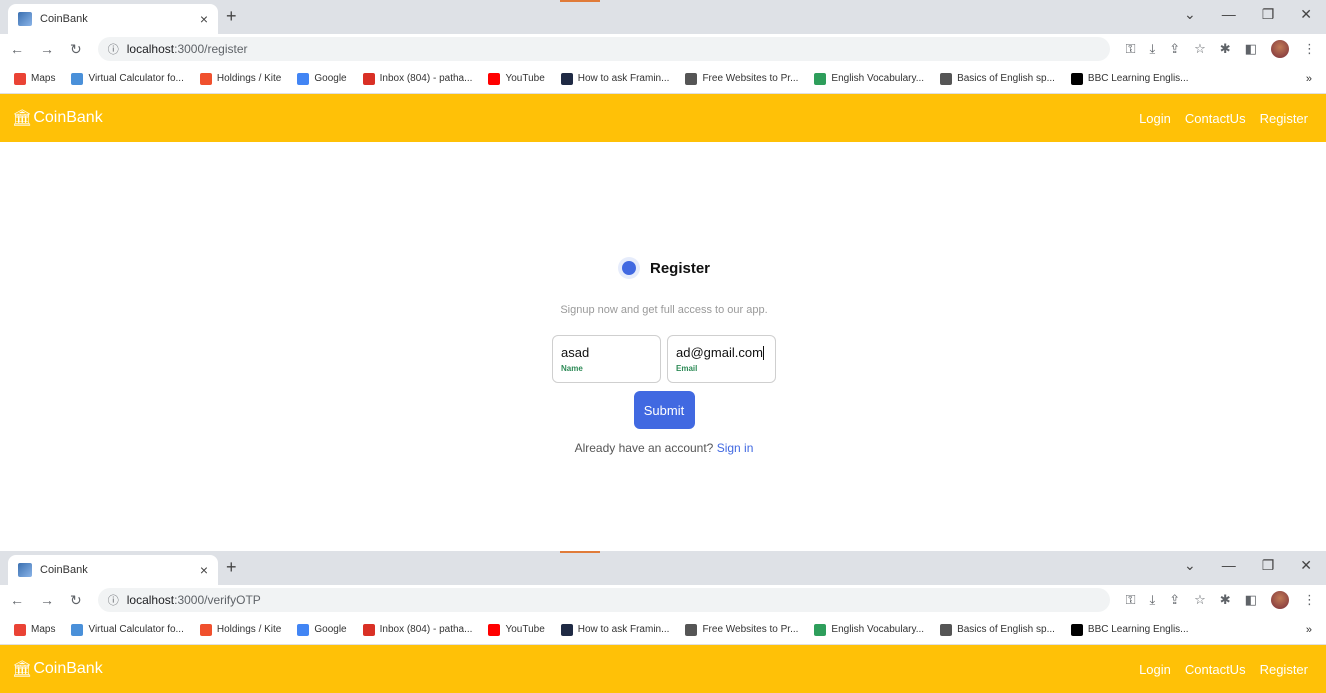 The width and height of the screenshot is (1326, 693). I want to click on address-bar: ⓘ localhost :3000/register, so click(603, 49).